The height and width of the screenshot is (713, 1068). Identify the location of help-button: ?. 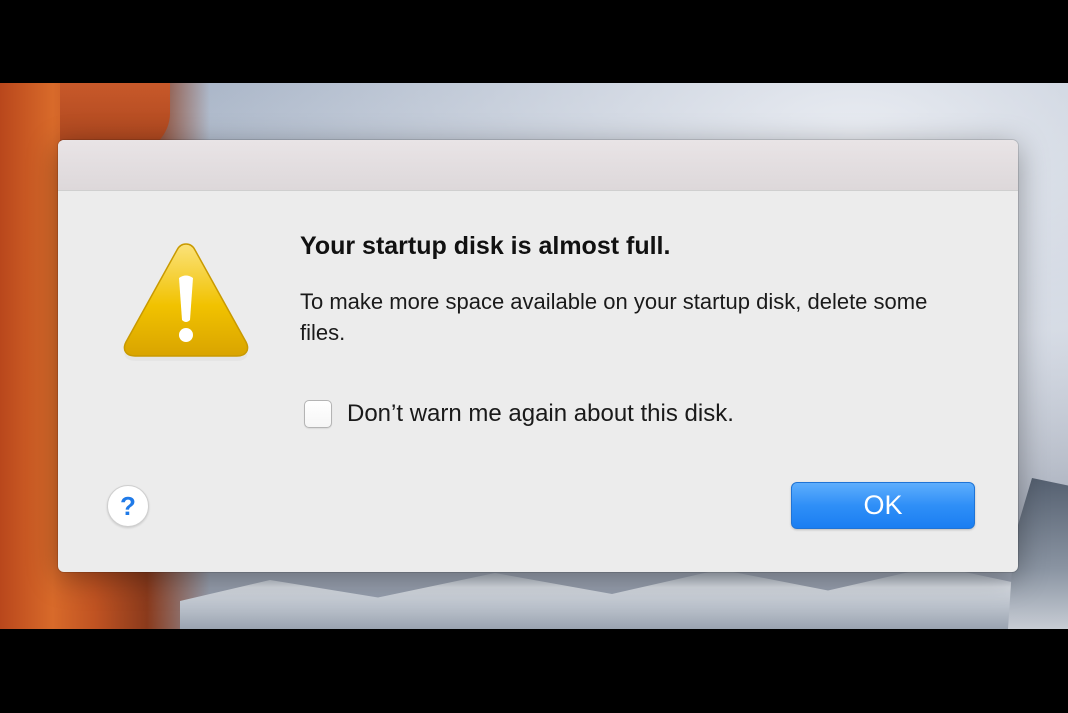
(128, 506).